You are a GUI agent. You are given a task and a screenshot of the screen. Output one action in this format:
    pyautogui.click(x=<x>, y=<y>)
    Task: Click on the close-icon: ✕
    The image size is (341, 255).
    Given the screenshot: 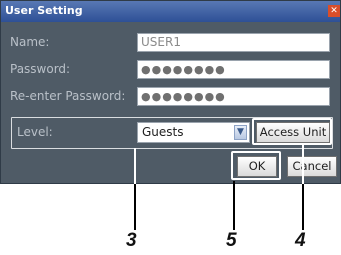 What is the action you would take?
    pyautogui.click(x=334, y=11)
    